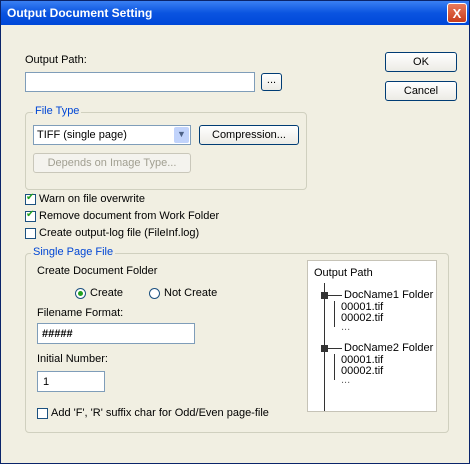  What do you see at coordinates (181, 135) in the screenshot?
I see `chevron-down-icon: ▼` at bounding box center [181, 135].